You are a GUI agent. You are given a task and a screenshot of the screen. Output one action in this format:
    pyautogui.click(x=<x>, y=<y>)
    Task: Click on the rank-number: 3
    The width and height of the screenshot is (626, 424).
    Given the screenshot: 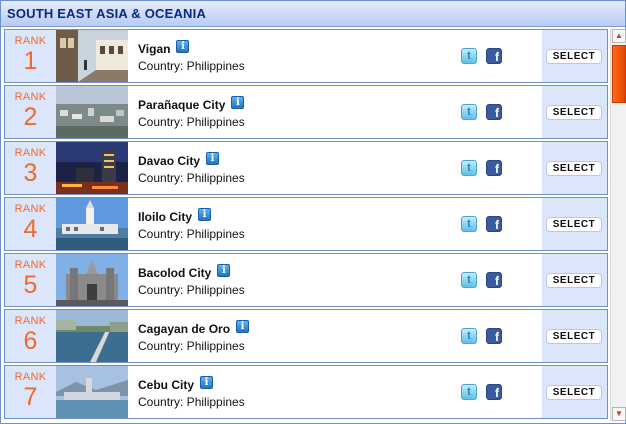 What is the action you would take?
    pyautogui.click(x=30, y=173)
    